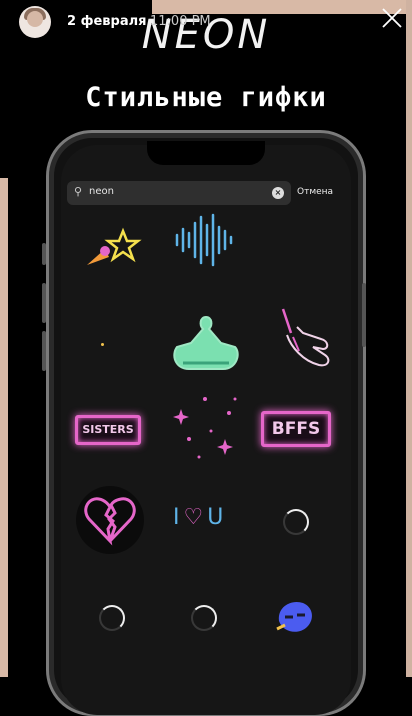  What do you see at coordinates (110, 520) in the screenshot?
I see `broken-heart-sticker` at bounding box center [110, 520].